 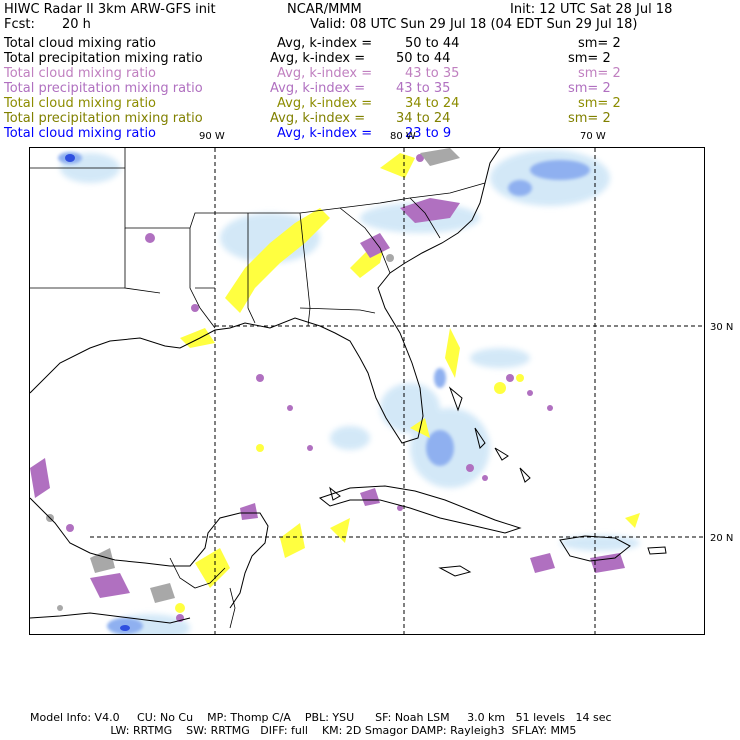 I want to click on model-title: HIWC Radar II 3km ARW-GFS init, so click(x=110, y=9).